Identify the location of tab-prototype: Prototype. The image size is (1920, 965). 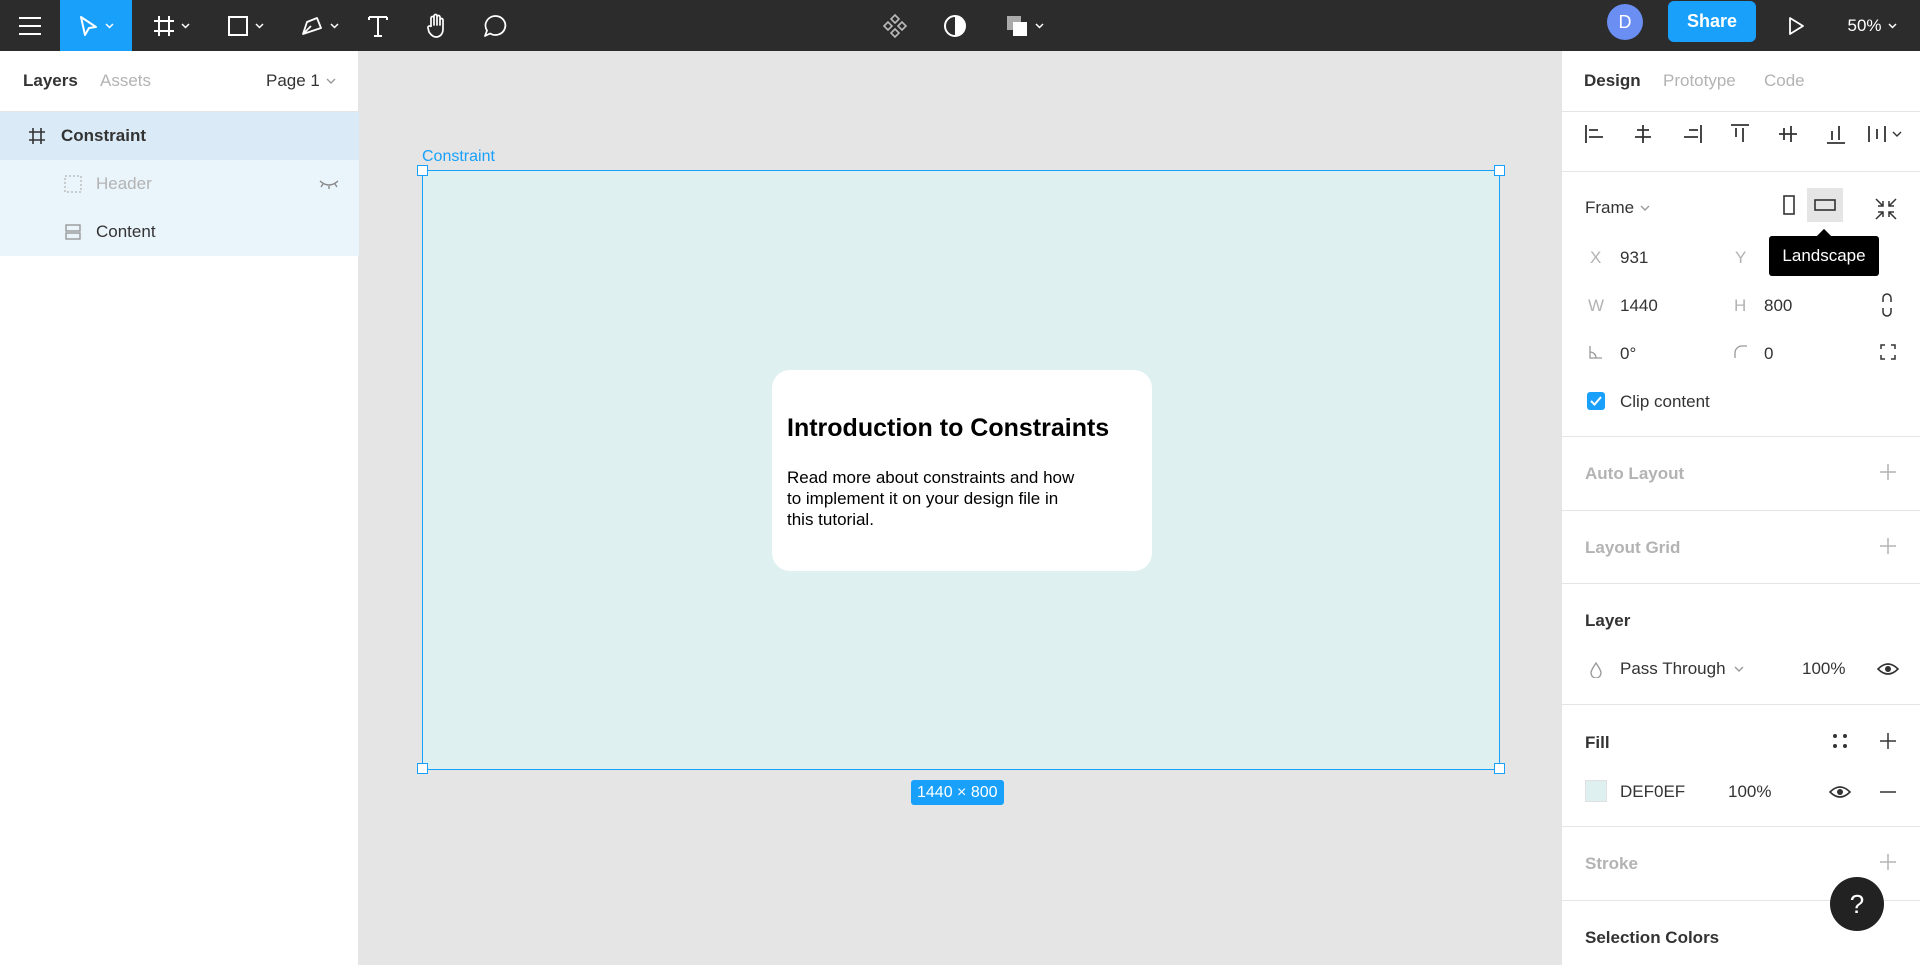
(1699, 81).